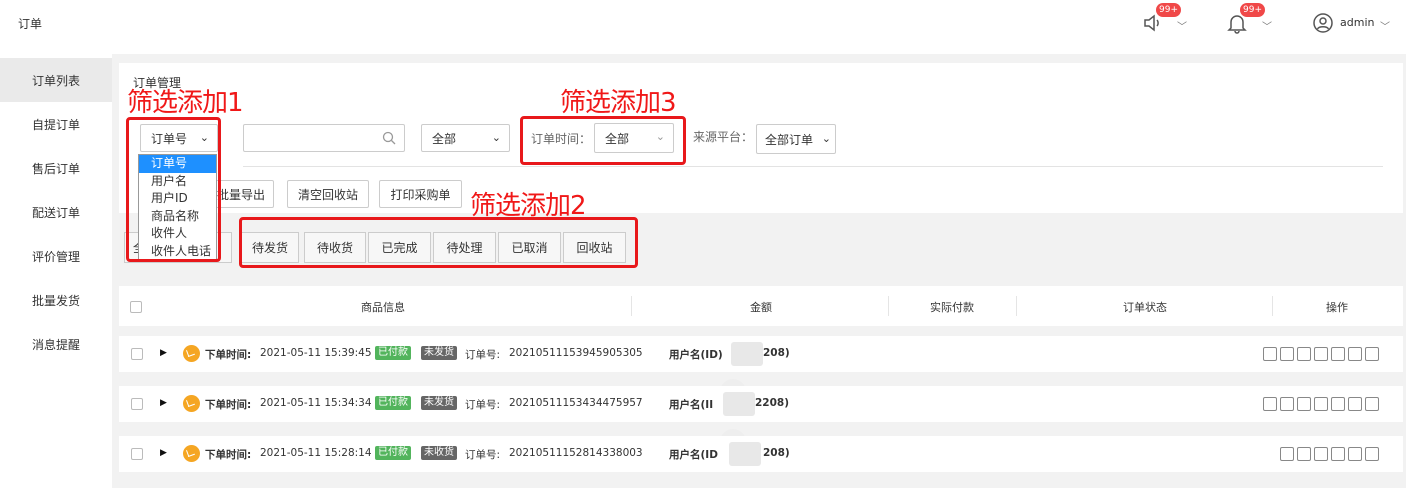 The width and height of the screenshot is (1406, 488). Describe the element at coordinates (185, 103) in the screenshot. I see `annotation-filter-1: 筛选添加1` at that location.